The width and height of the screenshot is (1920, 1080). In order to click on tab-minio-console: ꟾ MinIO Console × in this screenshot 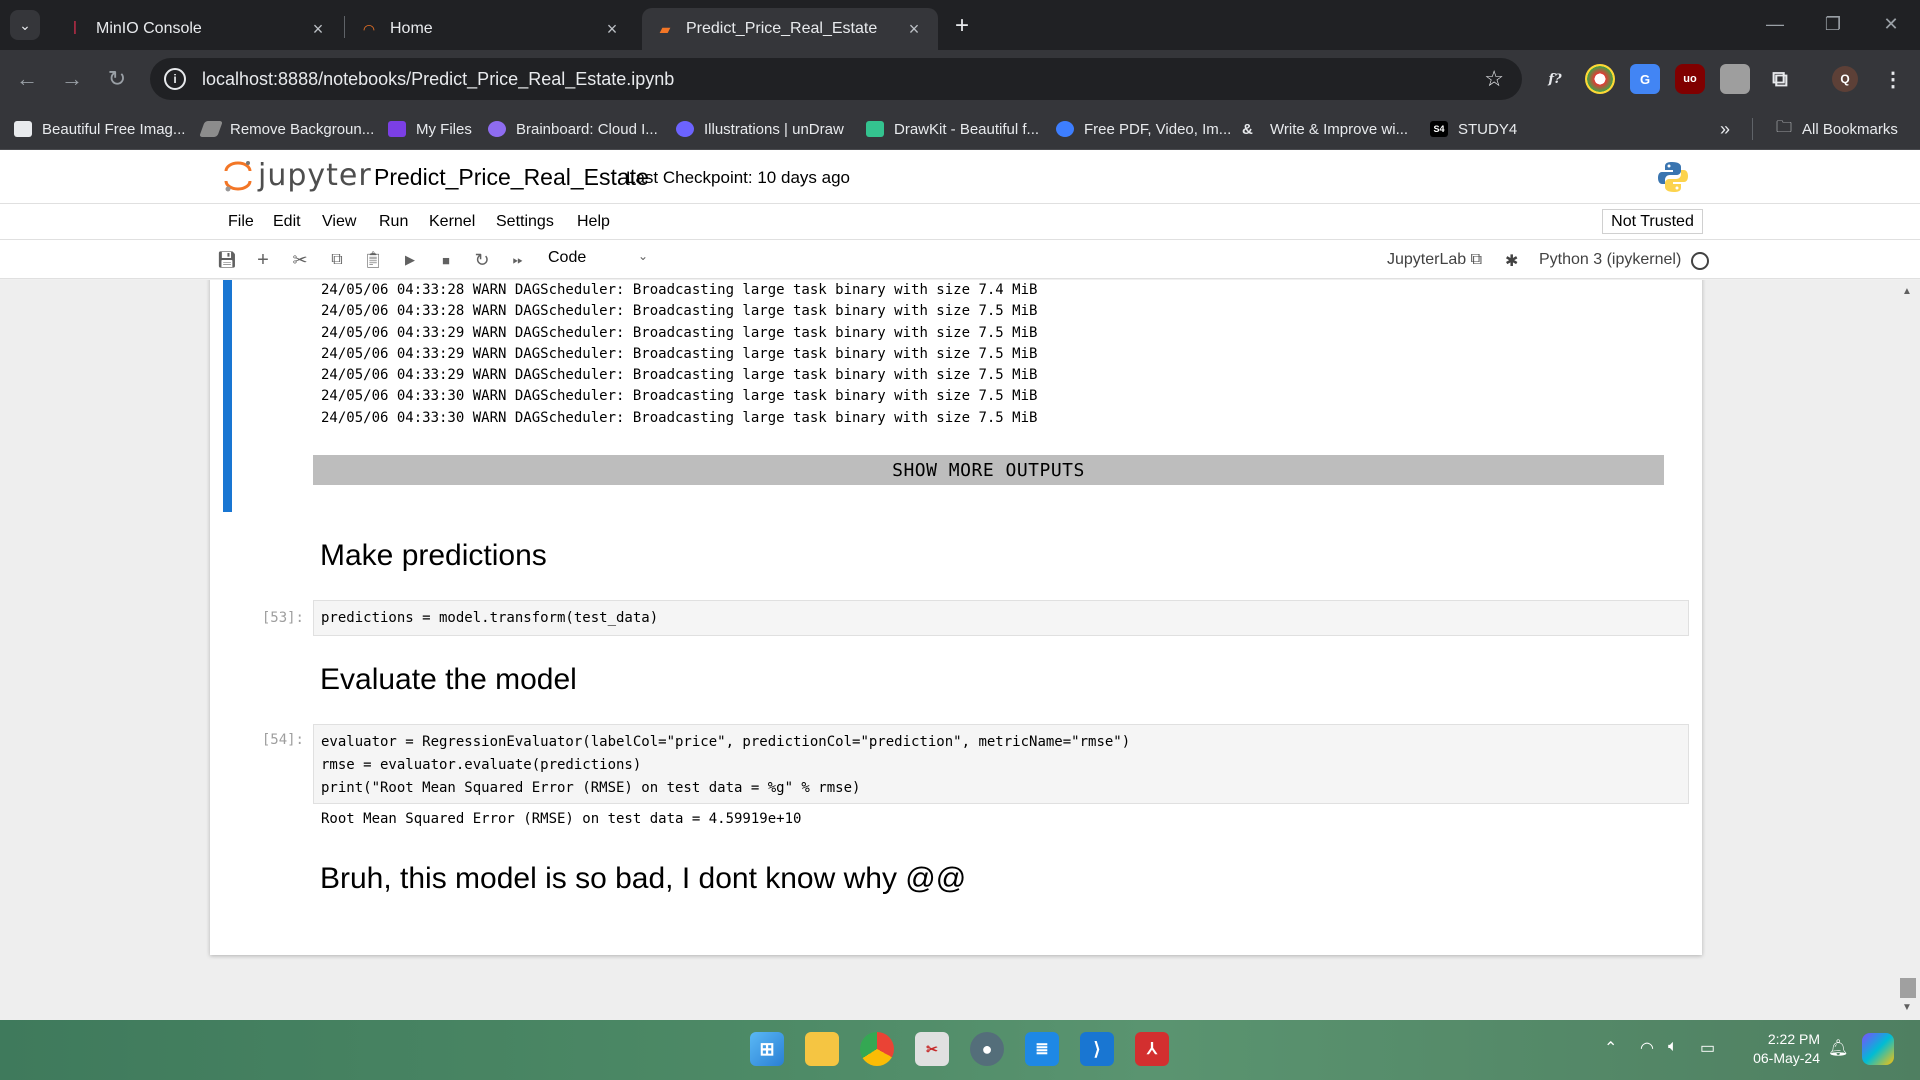, I will do `click(197, 29)`.